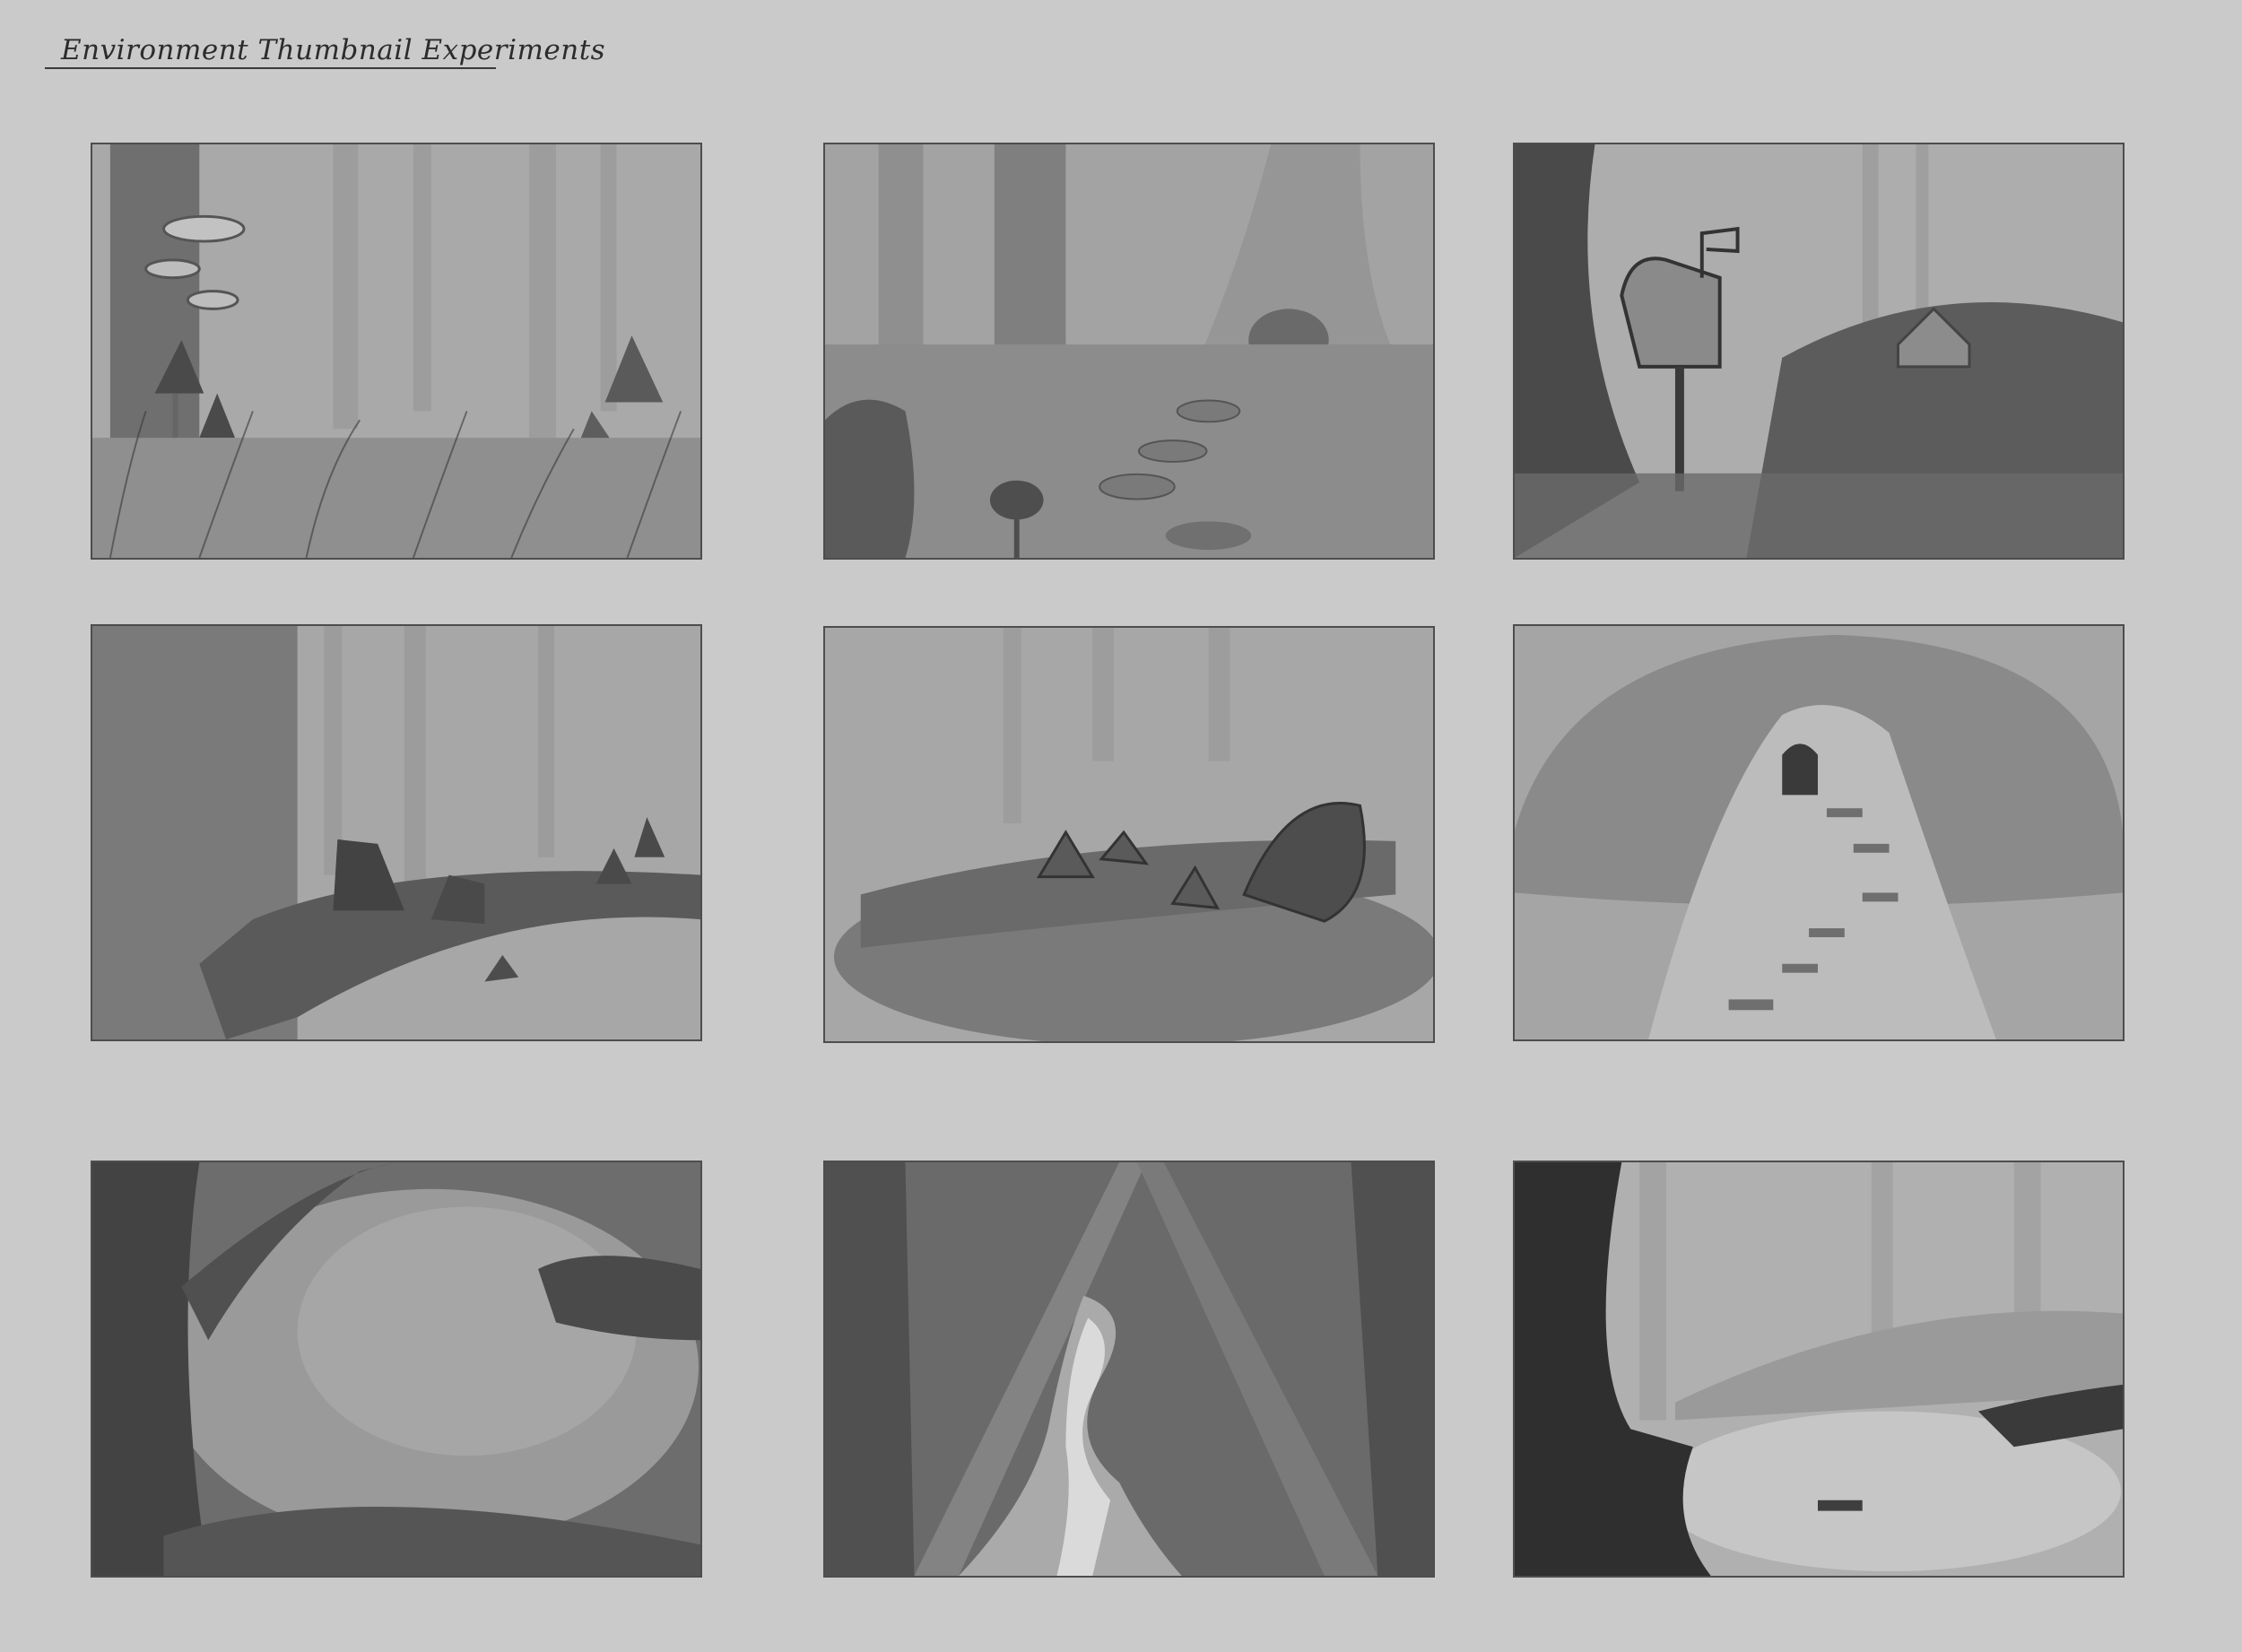 The width and height of the screenshot is (2242, 1652). What do you see at coordinates (1129, 1369) in the screenshot?
I see `thumbnail-8-forest-stream` at bounding box center [1129, 1369].